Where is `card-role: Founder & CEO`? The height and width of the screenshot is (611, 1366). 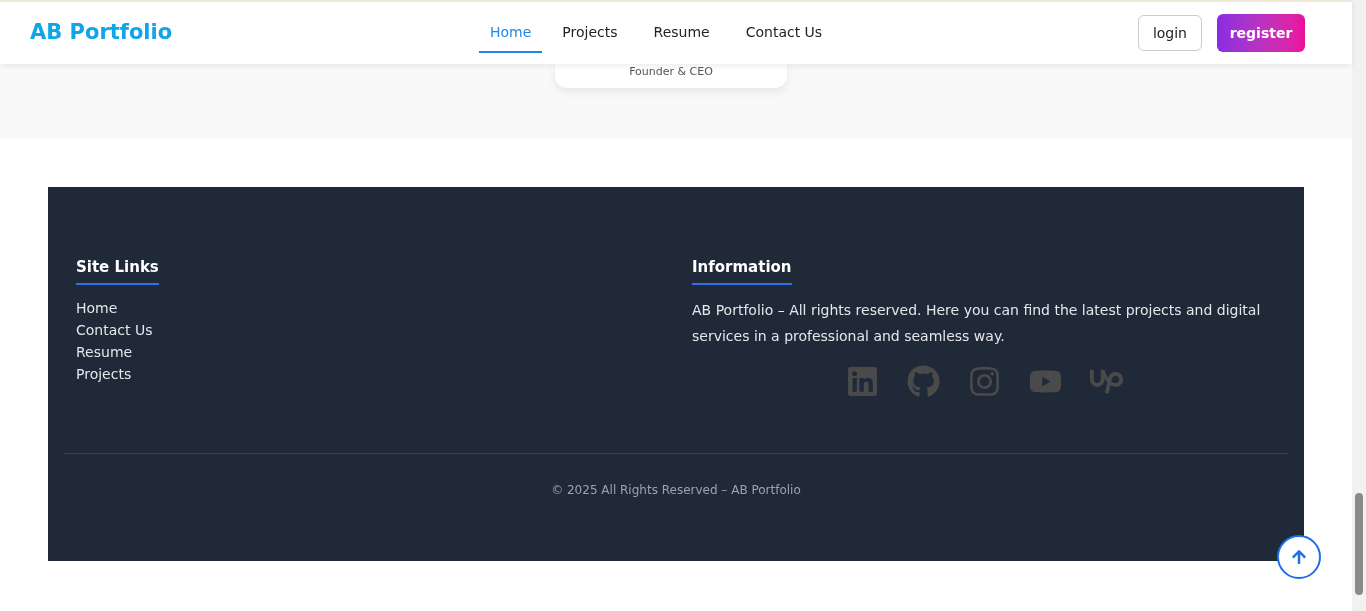
card-role: Founder & CEO is located at coordinates (671, 72).